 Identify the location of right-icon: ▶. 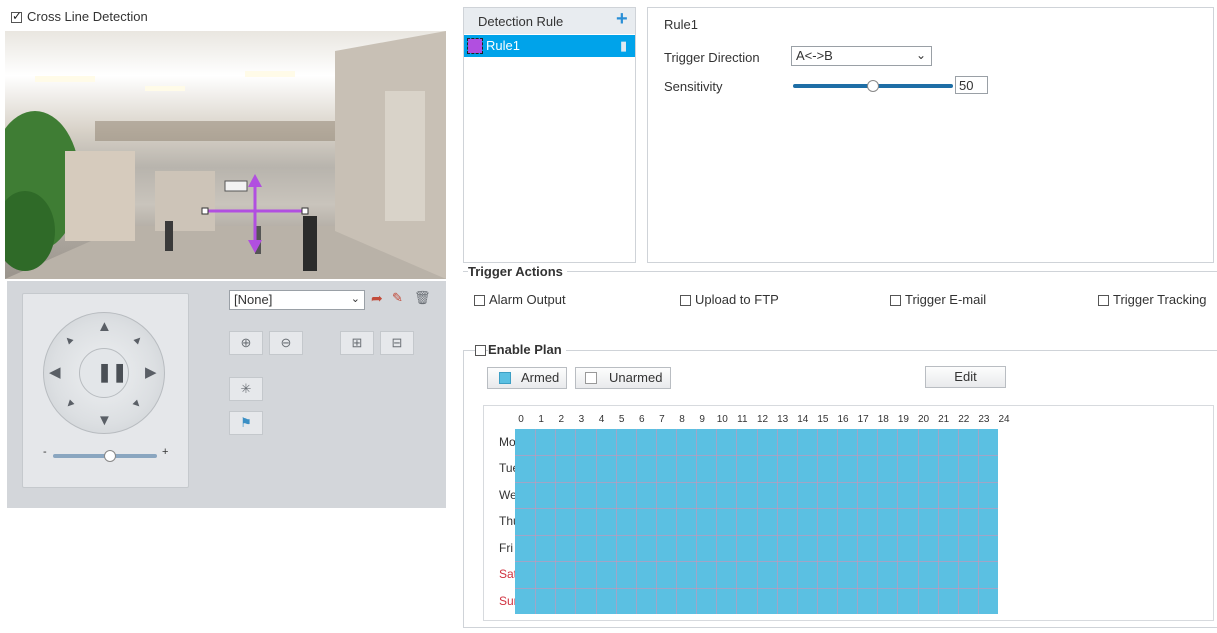
(151, 372).